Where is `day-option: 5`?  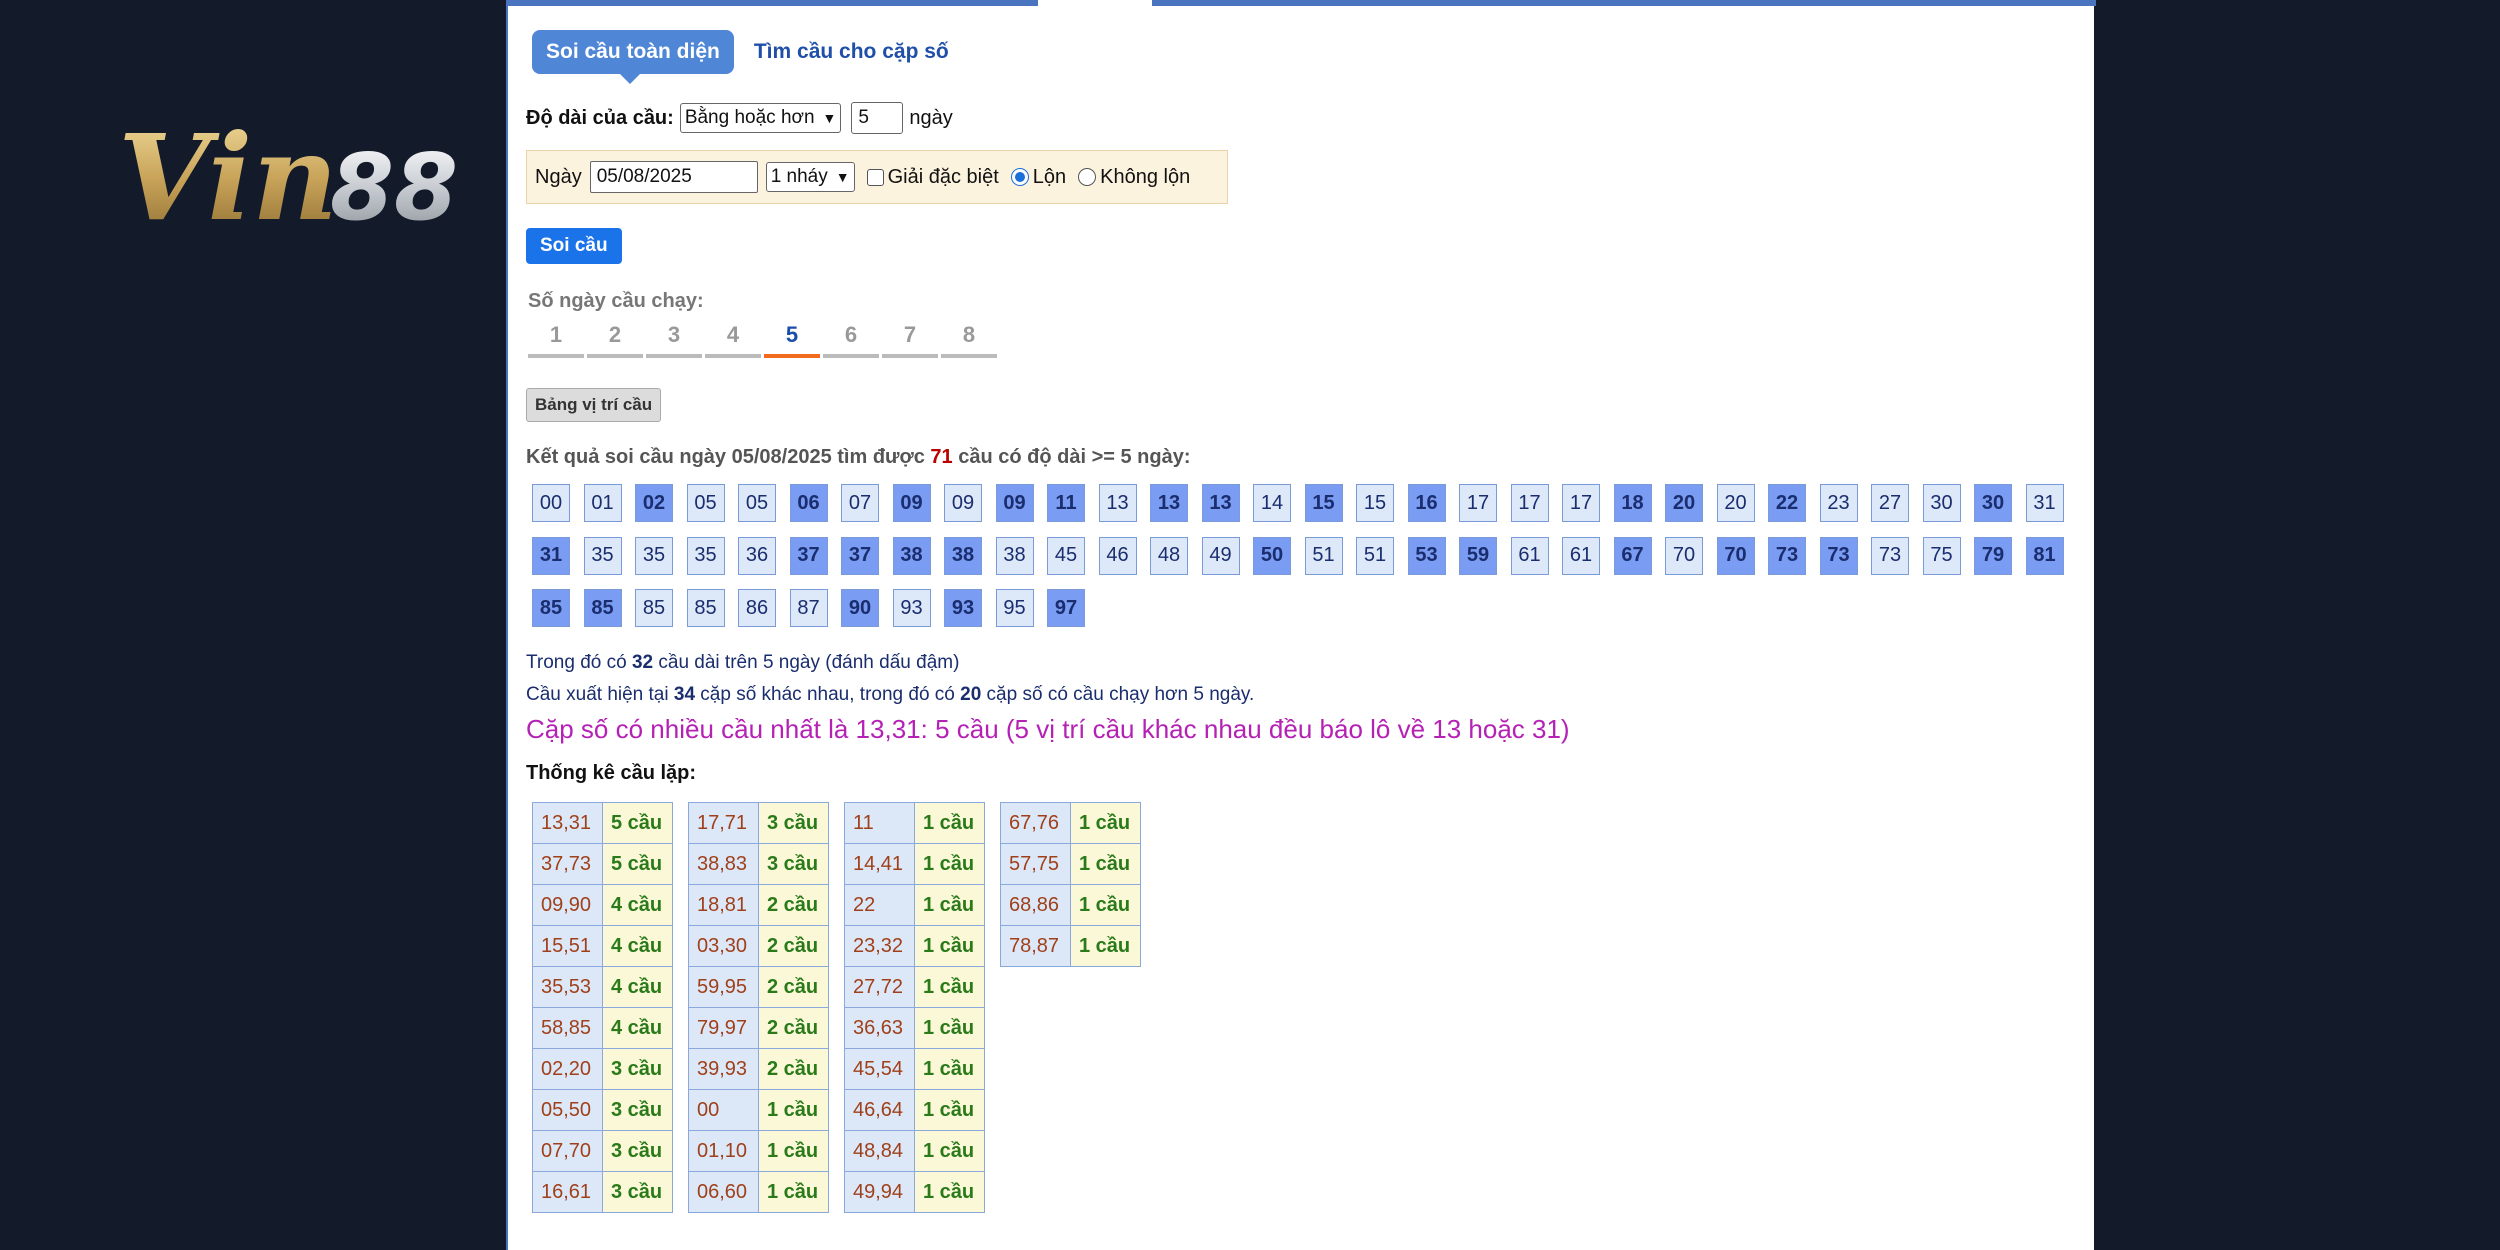
day-option: 5 is located at coordinates (792, 340).